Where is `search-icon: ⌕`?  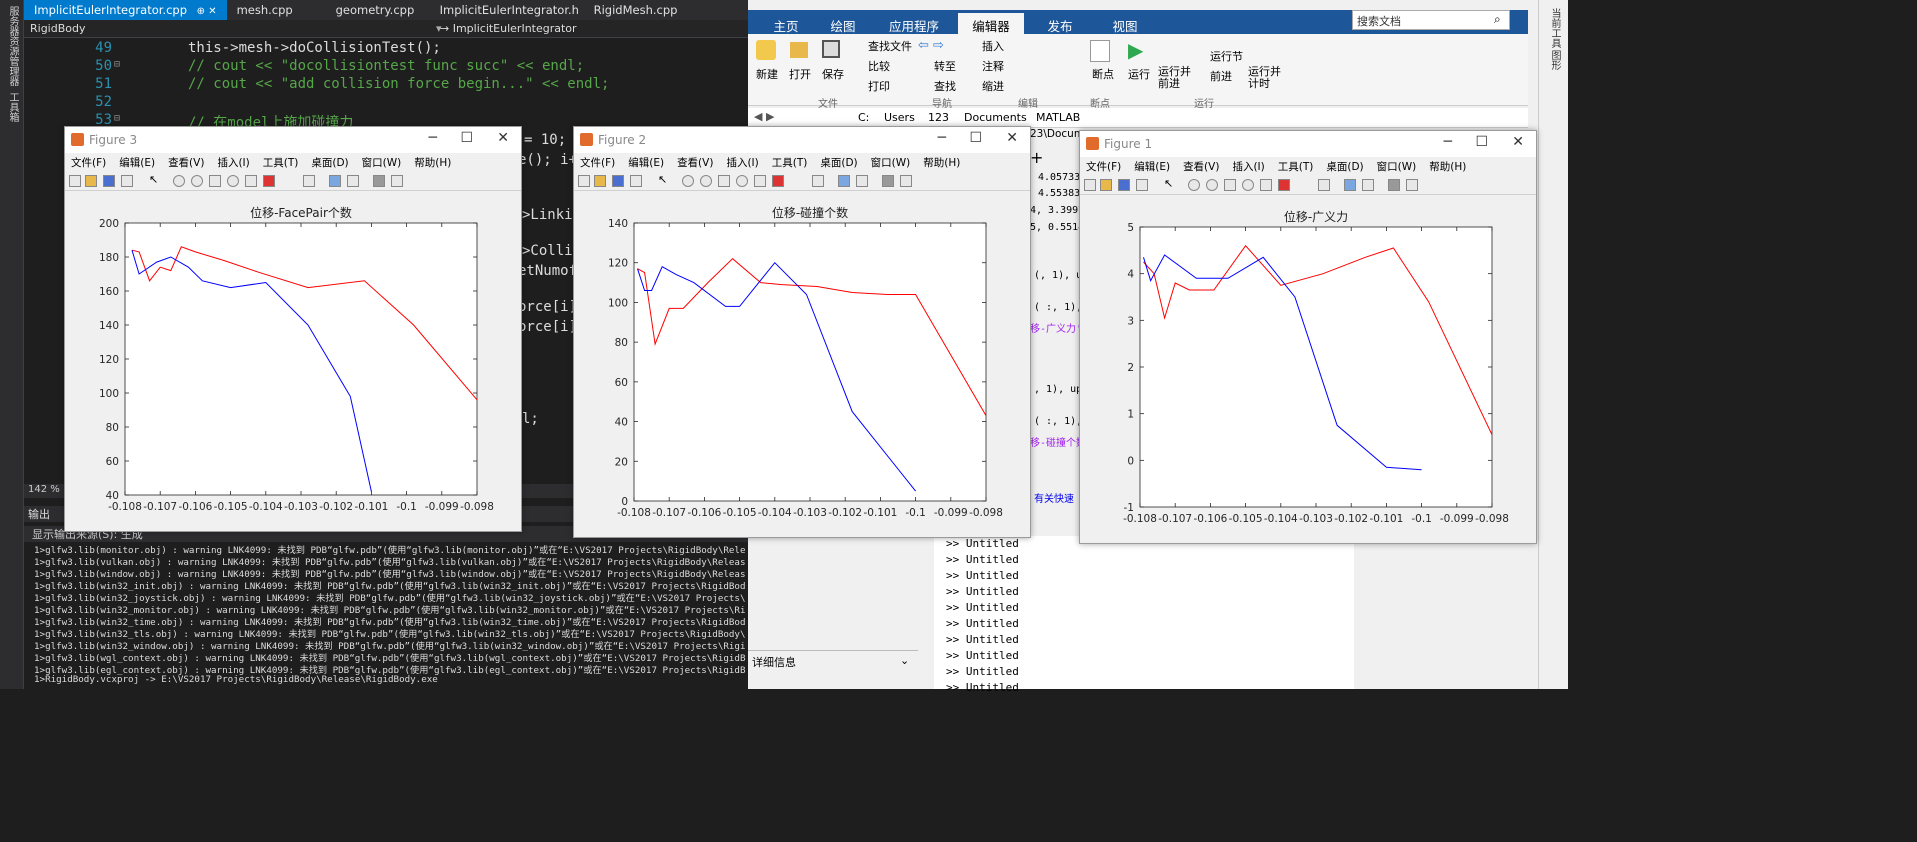 search-icon: ⌕ is located at coordinates (1497, 19).